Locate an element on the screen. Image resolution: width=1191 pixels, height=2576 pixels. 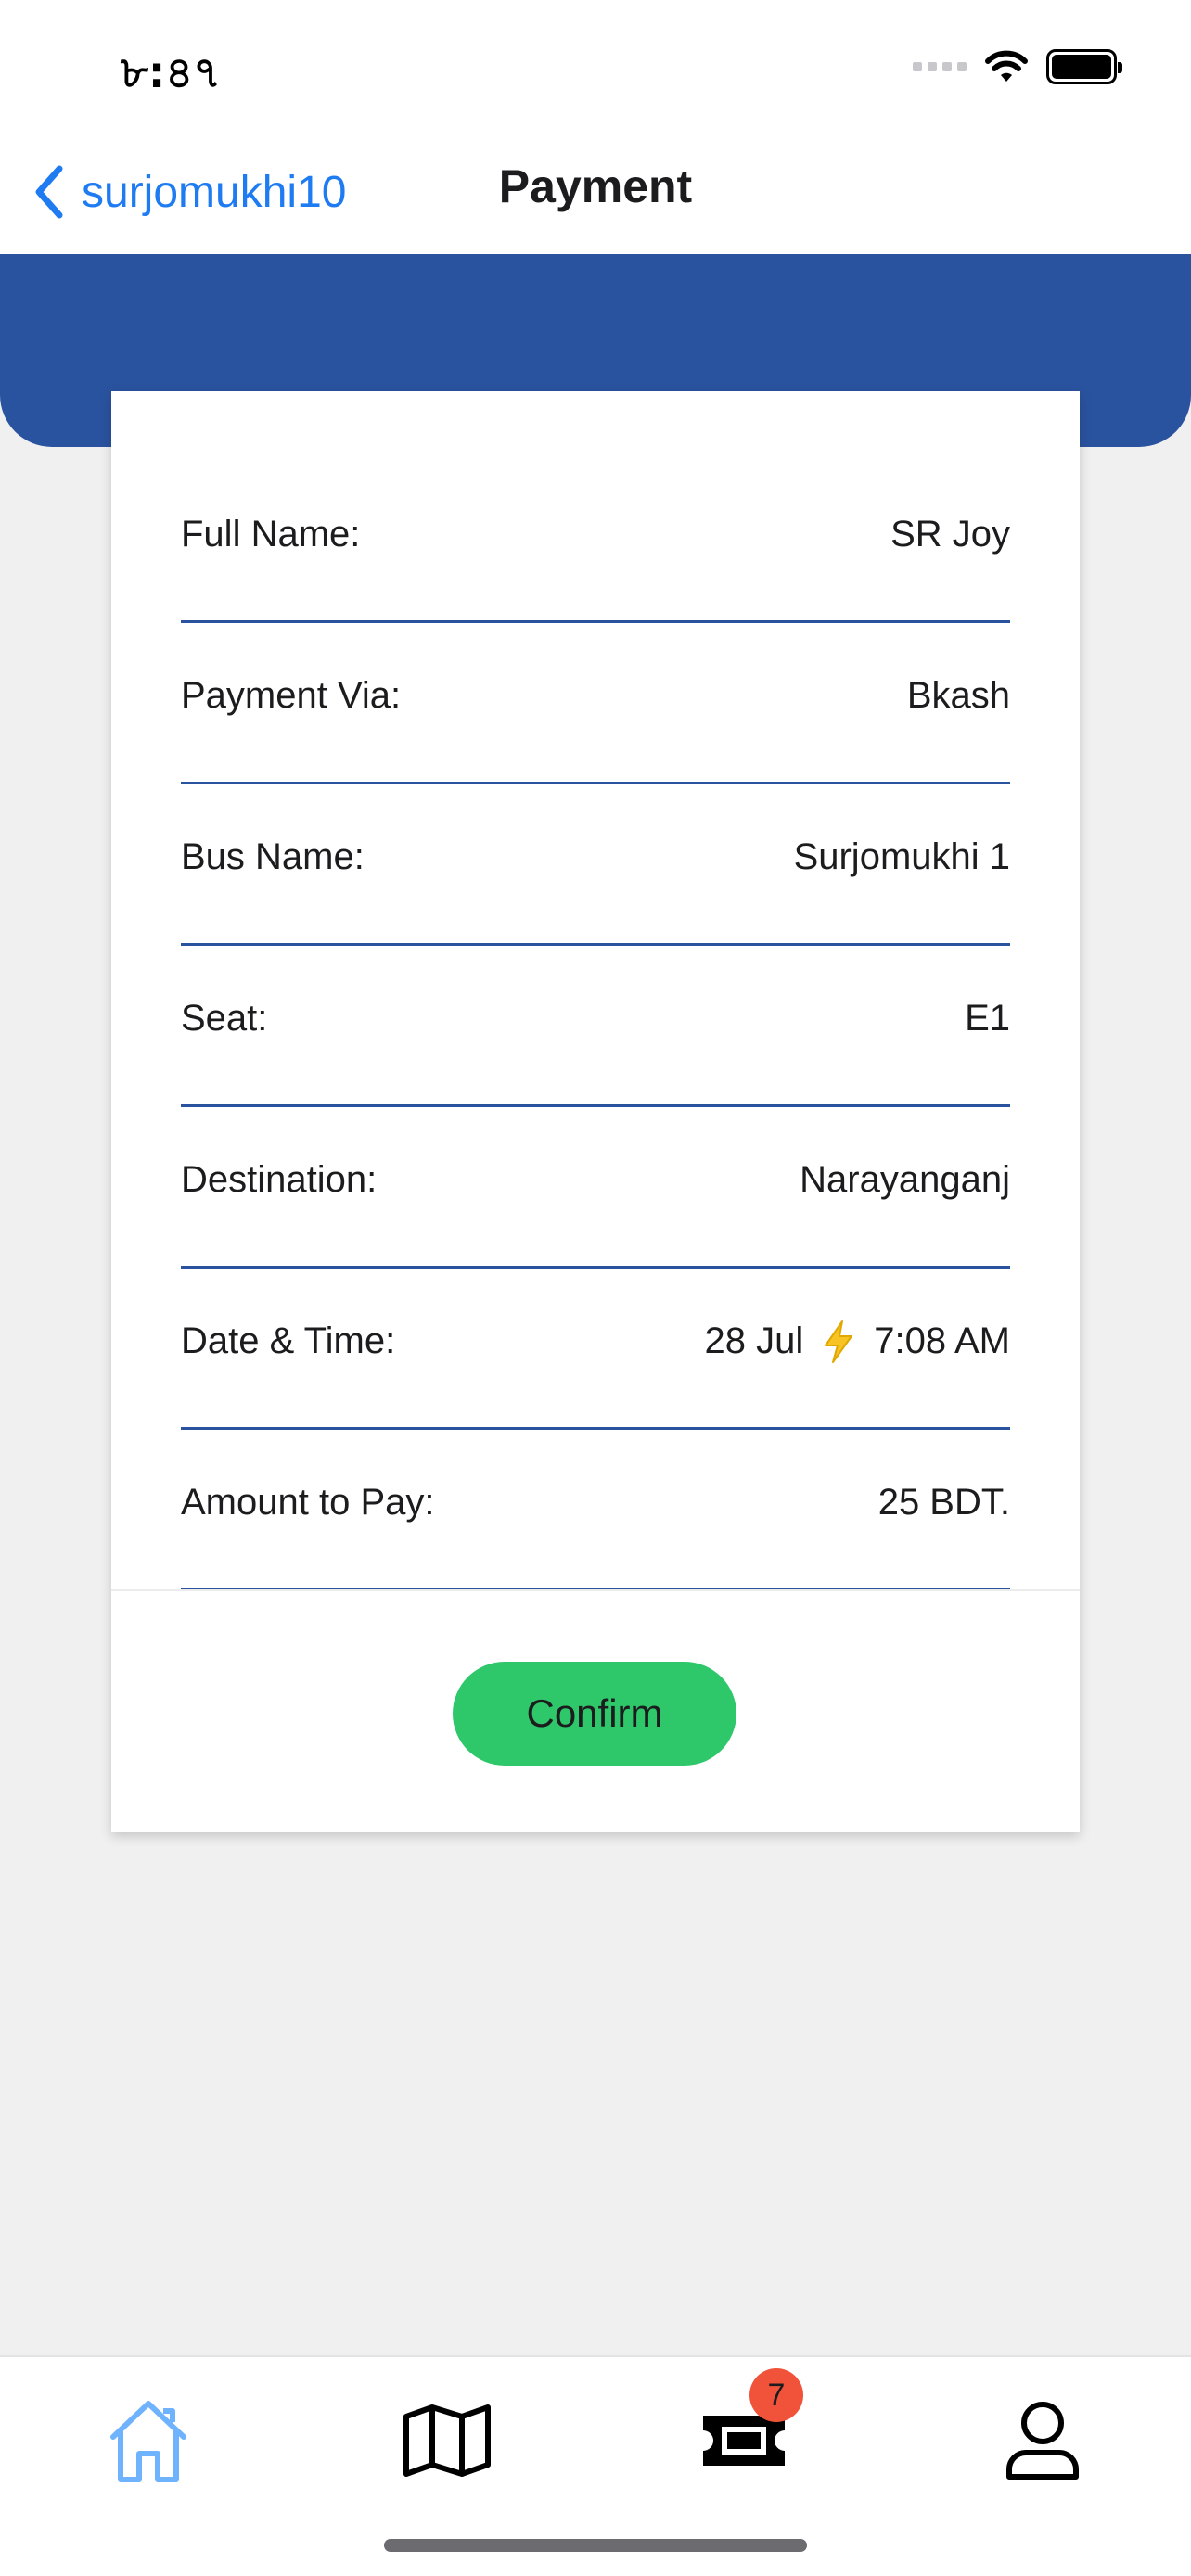
detail-value: SR Joy is located at coordinates (950, 534).